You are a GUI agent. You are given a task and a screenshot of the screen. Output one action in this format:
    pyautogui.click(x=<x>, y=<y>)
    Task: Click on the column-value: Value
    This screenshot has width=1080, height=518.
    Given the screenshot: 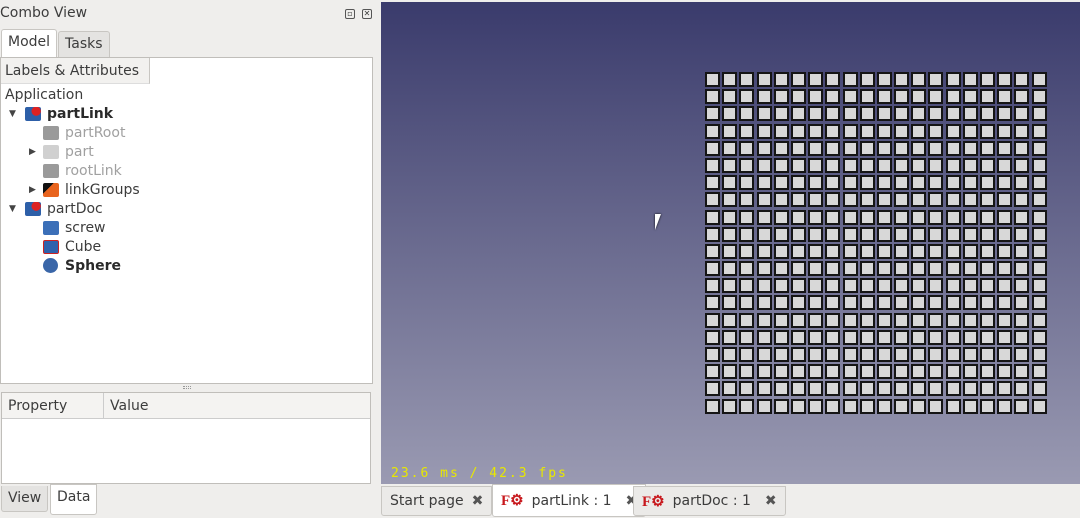 What is the action you would take?
    pyautogui.click(x=237, y=406)
    